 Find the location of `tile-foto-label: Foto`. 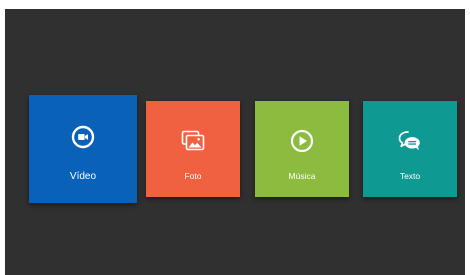

tile-foto-label: Foto is located at coordinates (193, 176).